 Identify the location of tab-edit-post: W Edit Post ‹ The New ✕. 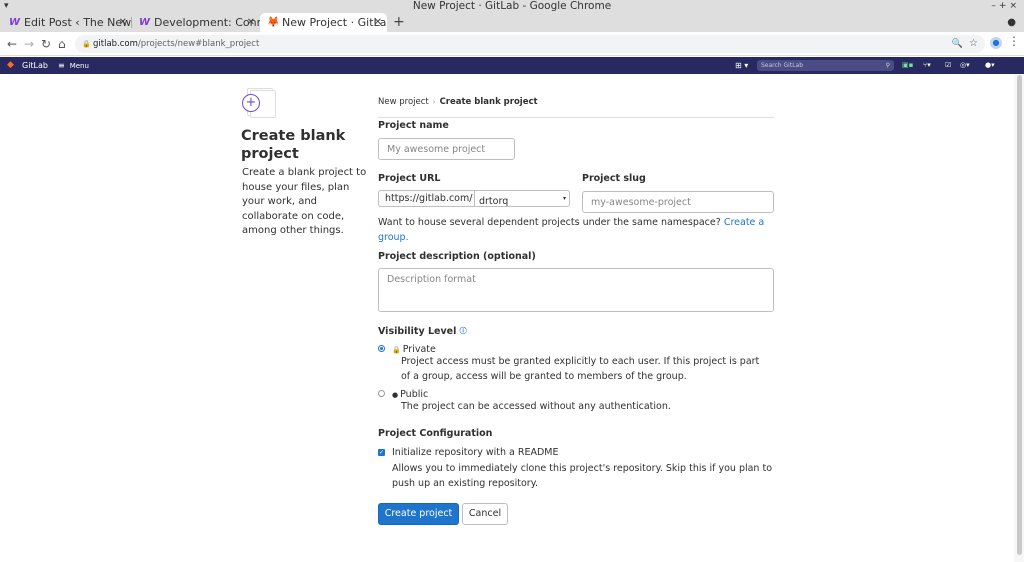
(67, 22).